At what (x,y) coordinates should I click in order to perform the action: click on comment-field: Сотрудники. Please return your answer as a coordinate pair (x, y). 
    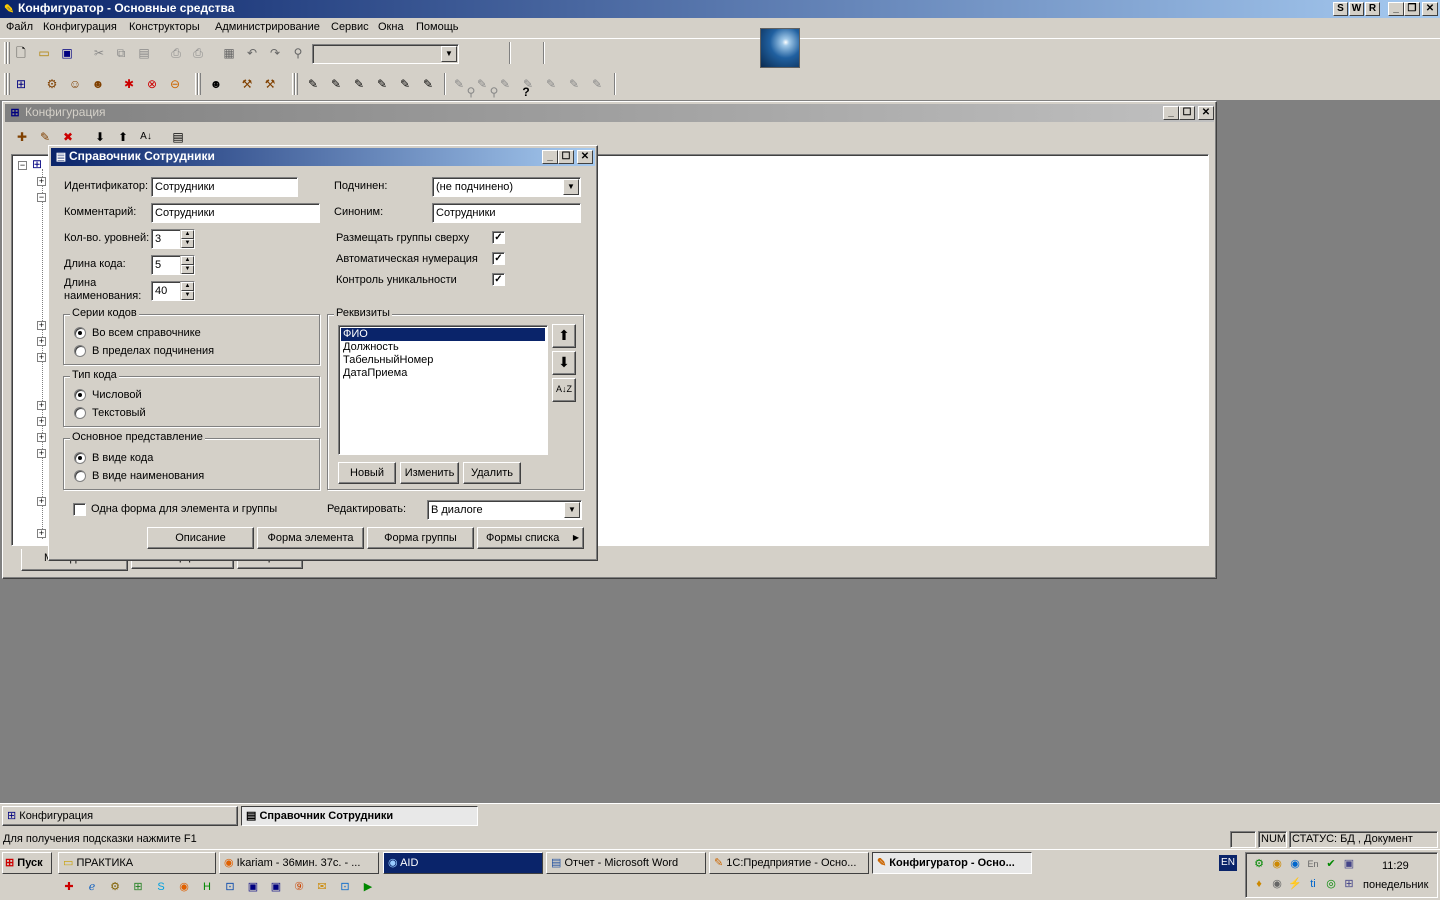
    Looking at the image, I should click on (235, 213).